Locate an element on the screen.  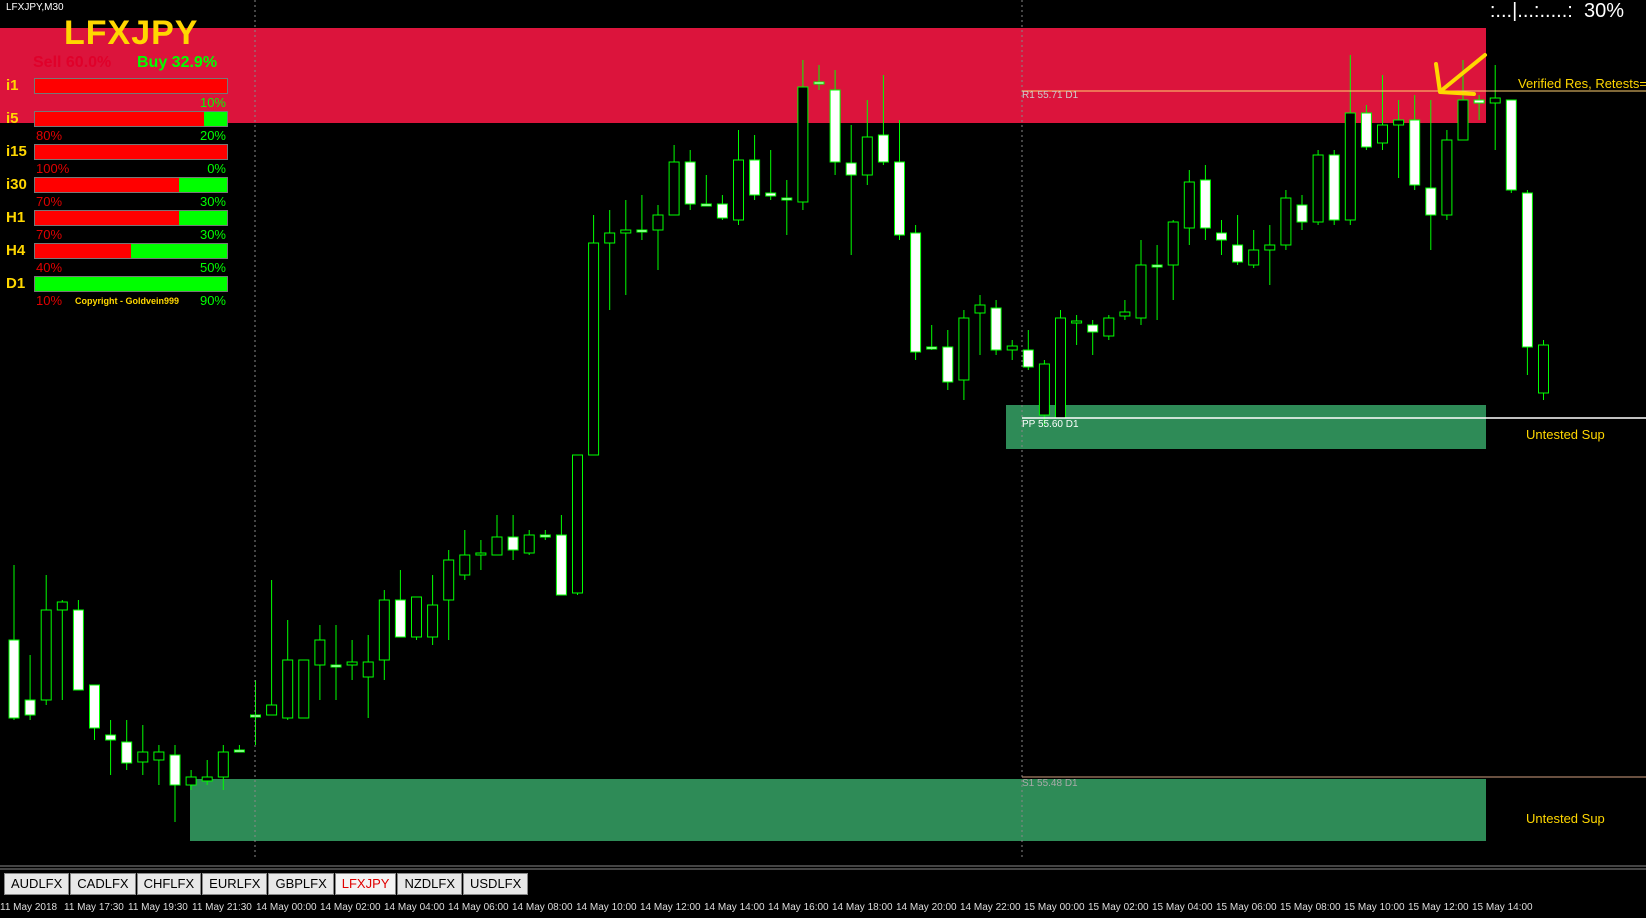
tab-gbplfx: GBPLFX is located at coordinates (301, 884).